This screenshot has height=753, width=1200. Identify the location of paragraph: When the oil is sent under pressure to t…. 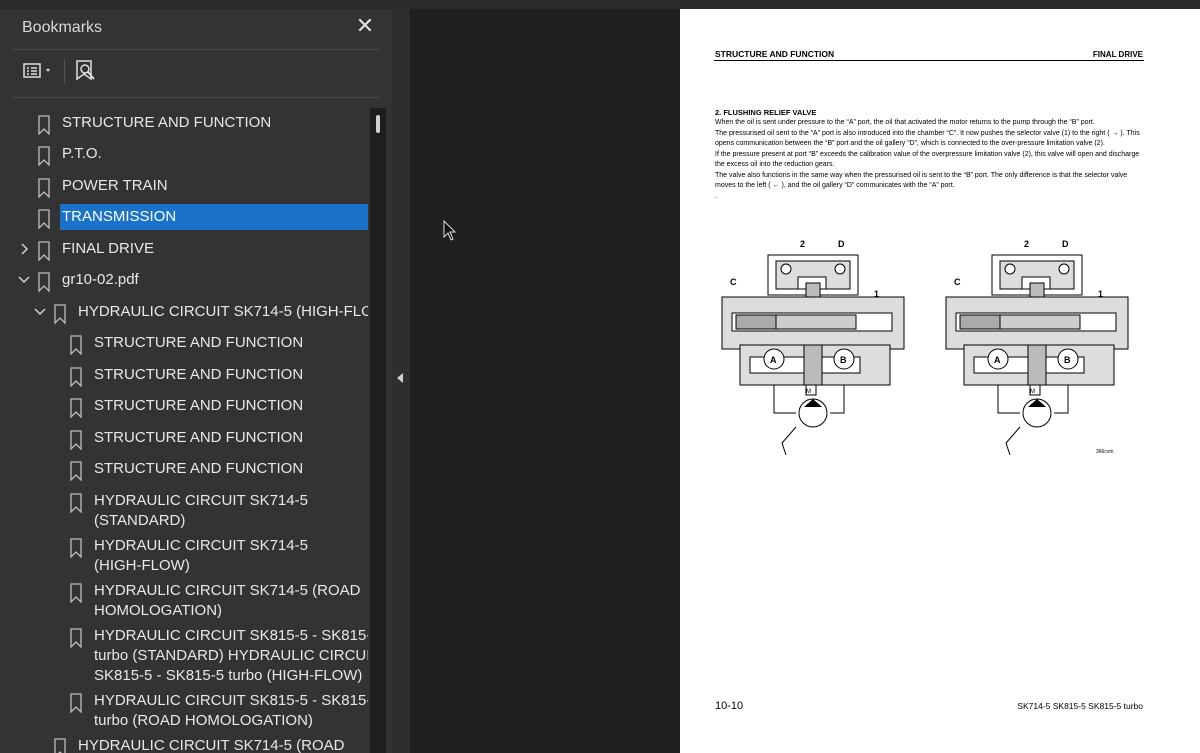
(905, 122).